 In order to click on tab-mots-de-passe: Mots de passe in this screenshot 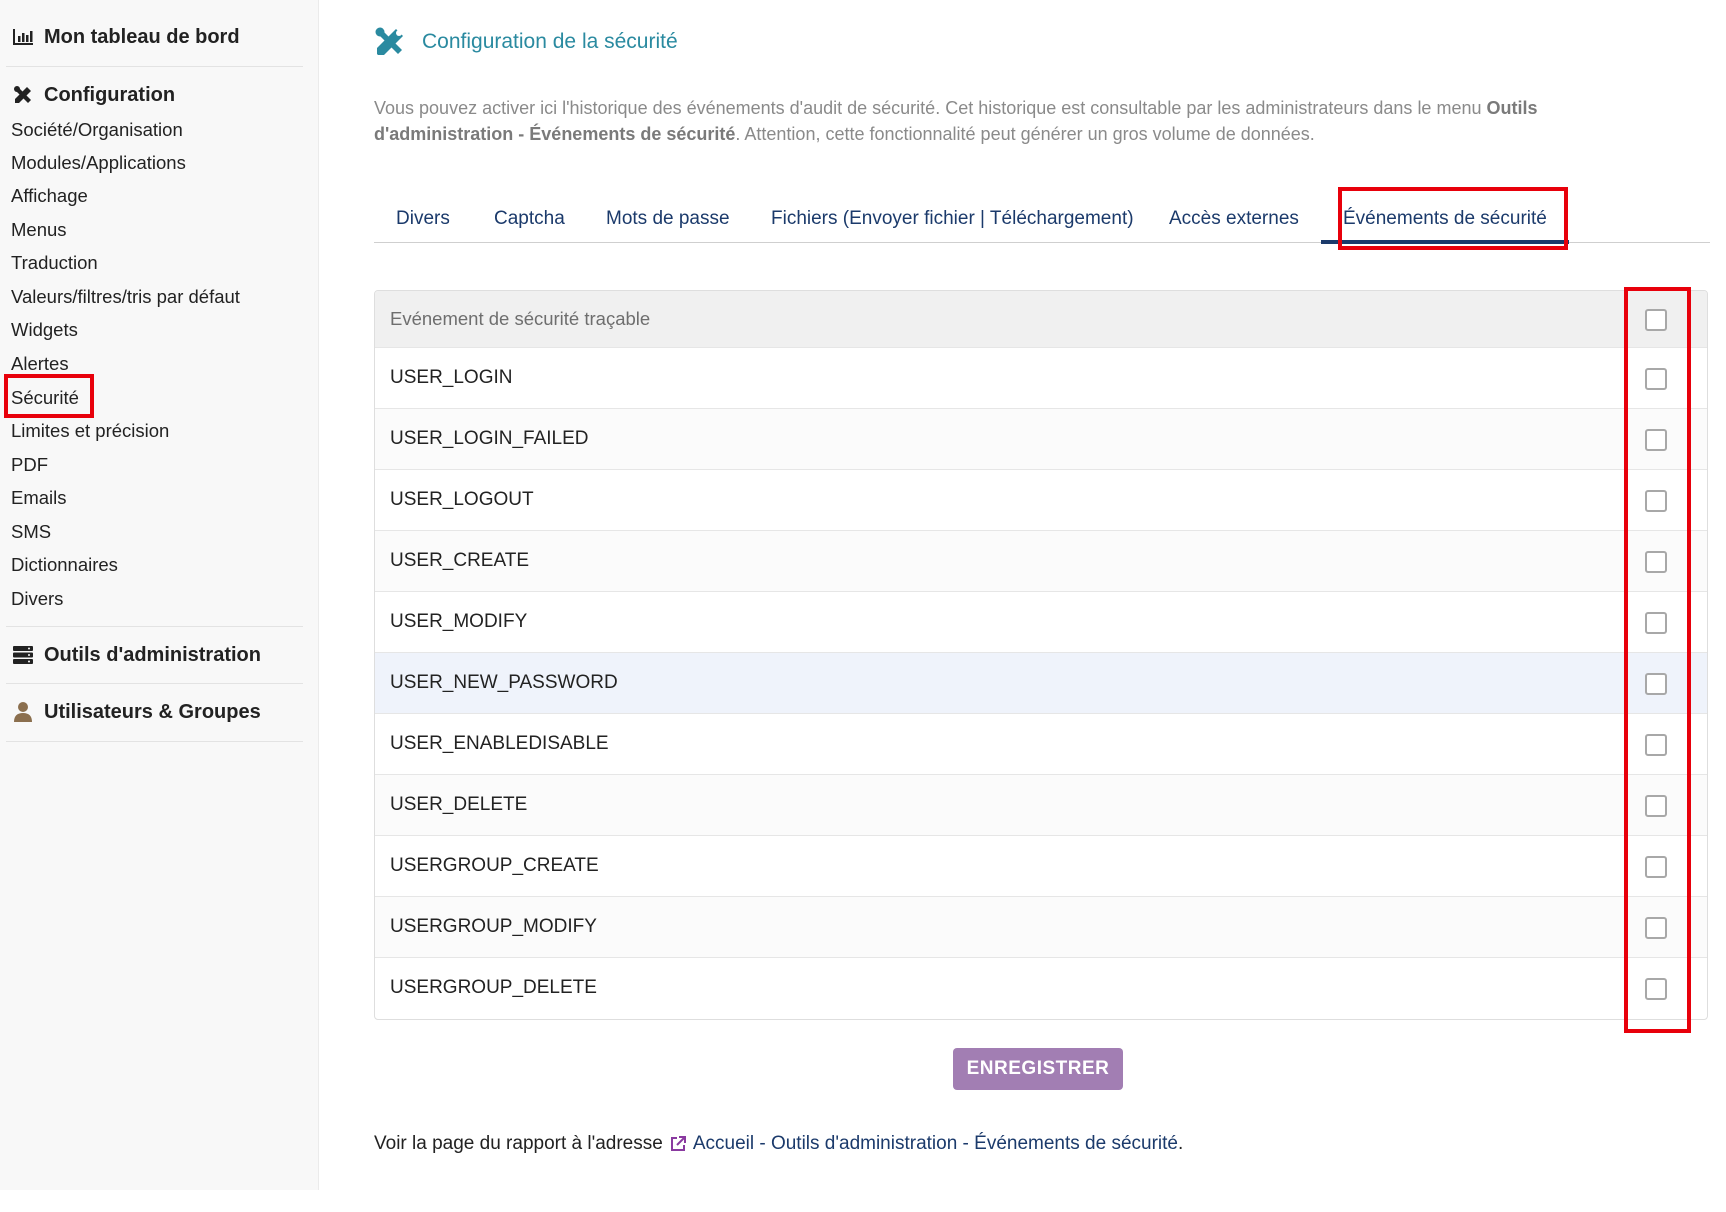, I will do `click(668, 219)`.